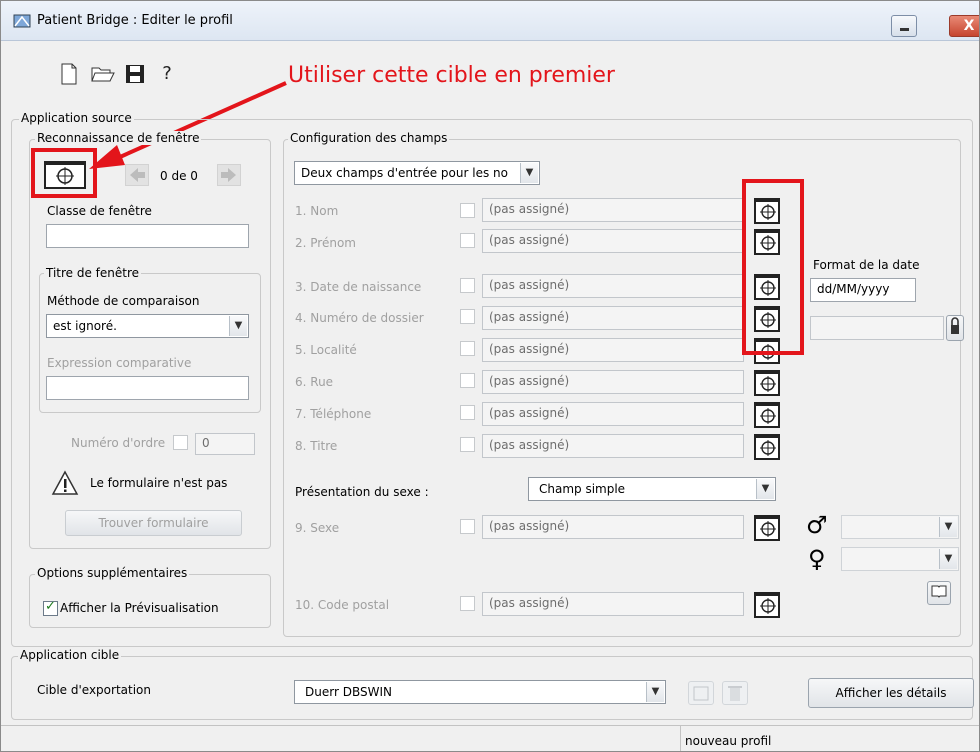  Describe the element at coordinates (467, 210) in the screenshot. I see `field-checkbox-nom` at that location.